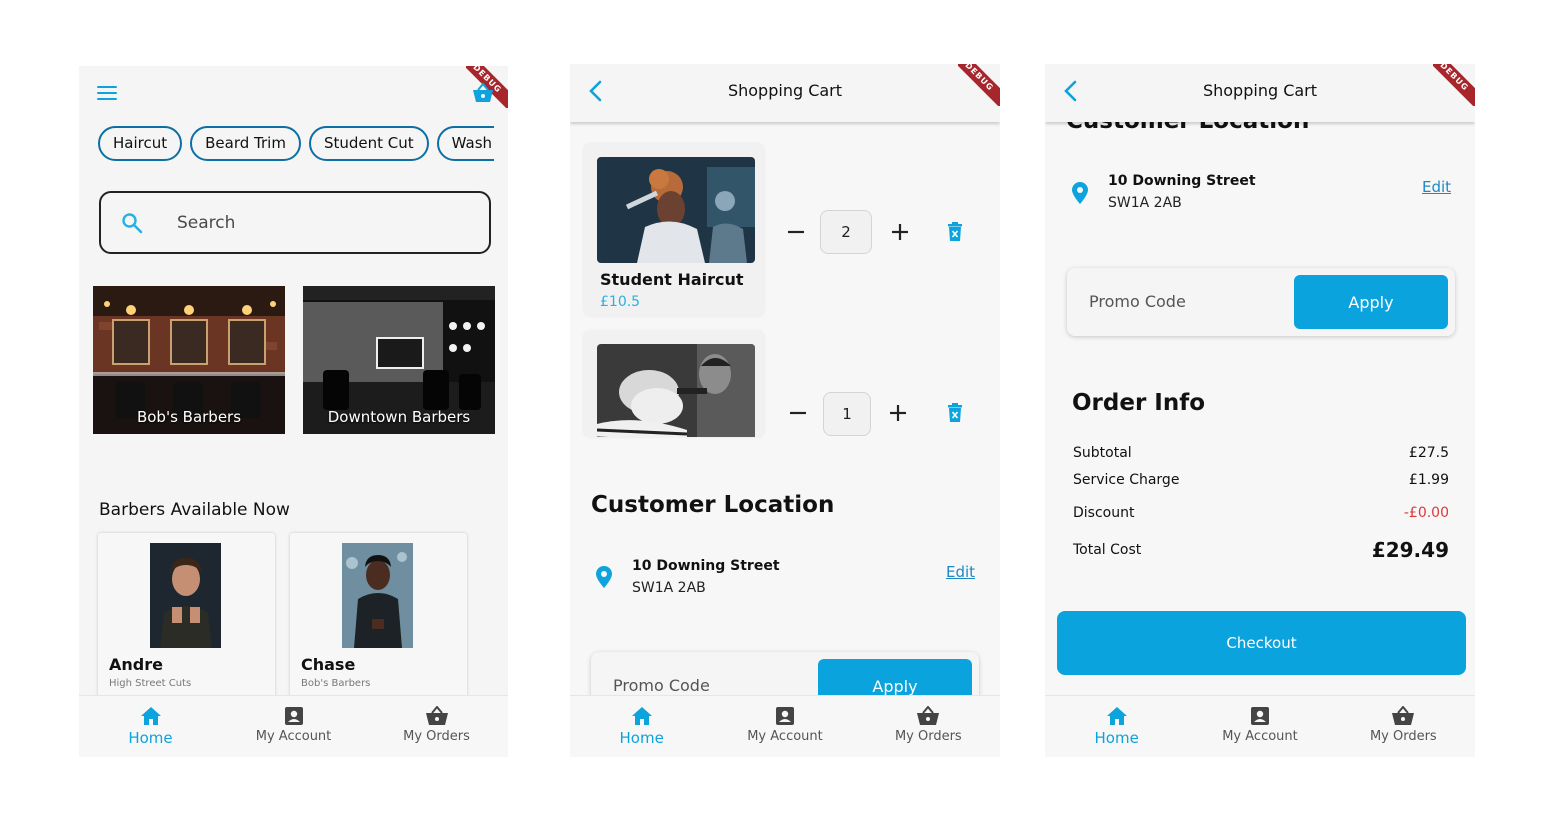 This screenshot has height=840, width=1558. Describe the element at coordinates (328, 664) in the screenshot. I see `barber-name: Chase` at that location.